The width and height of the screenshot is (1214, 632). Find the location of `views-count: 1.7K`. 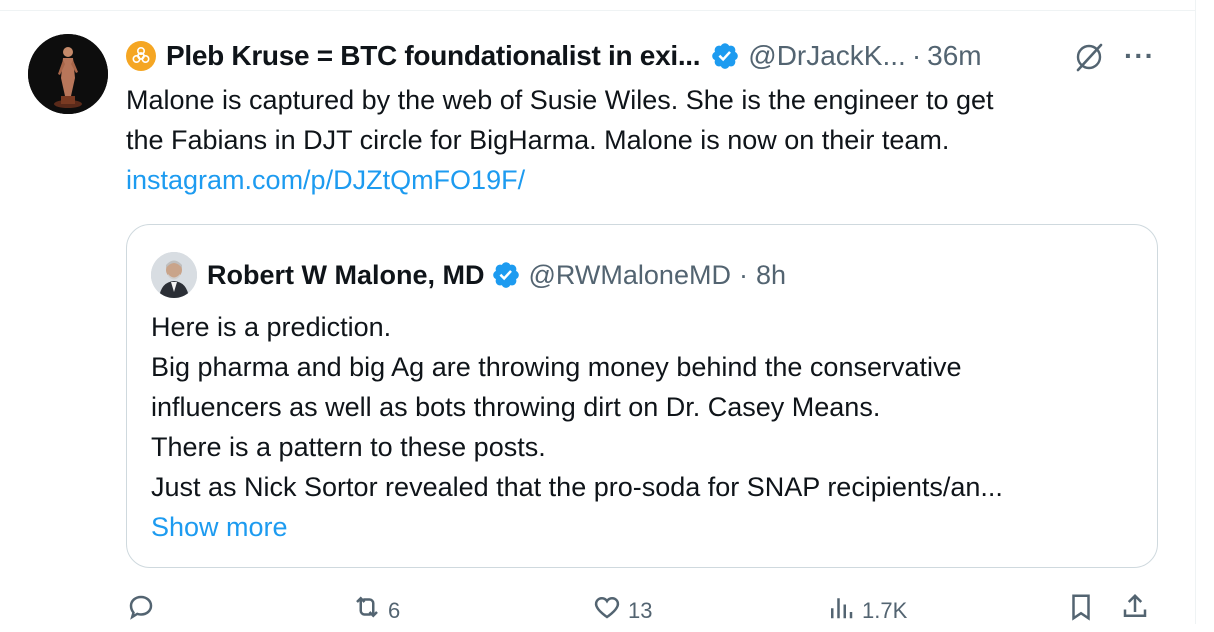

views-count: 1.7K is located at coordinates (885, 610).